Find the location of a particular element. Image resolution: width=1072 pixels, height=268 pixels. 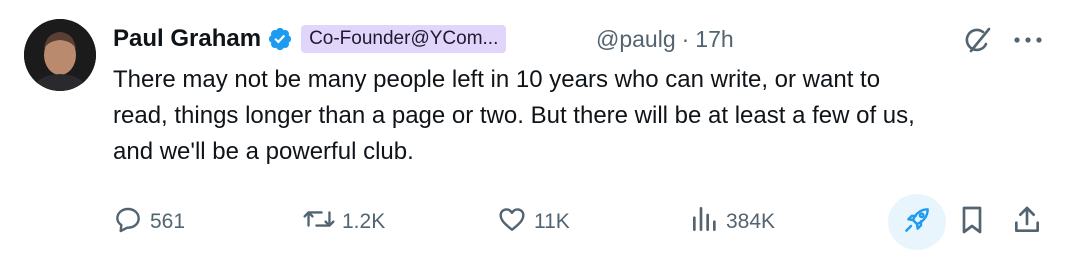

timestamp: 17h is located at coordinates (714, 39).